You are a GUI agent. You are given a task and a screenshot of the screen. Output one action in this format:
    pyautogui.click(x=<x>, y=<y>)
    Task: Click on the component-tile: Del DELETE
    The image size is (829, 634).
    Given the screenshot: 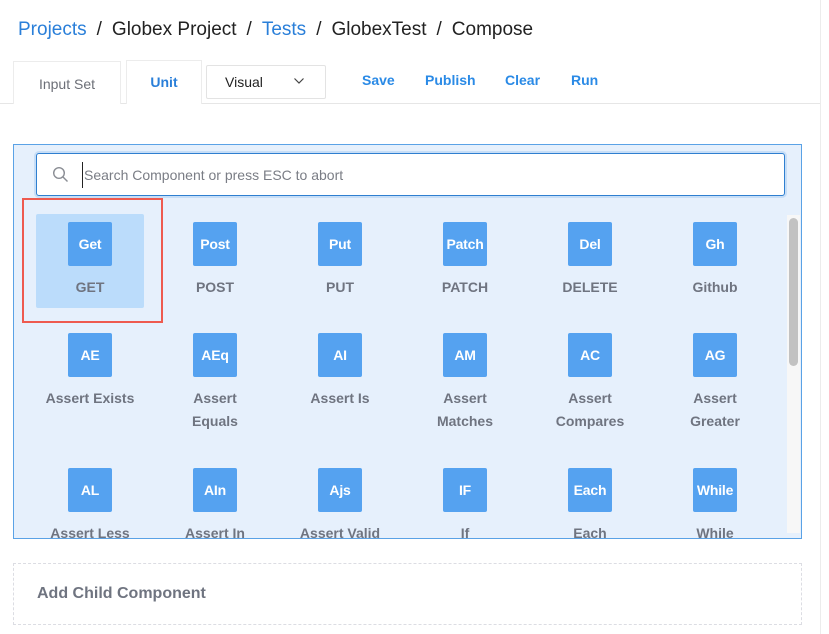 What is the action you would take?
    pyautogui.click(x=590, y=256)
    